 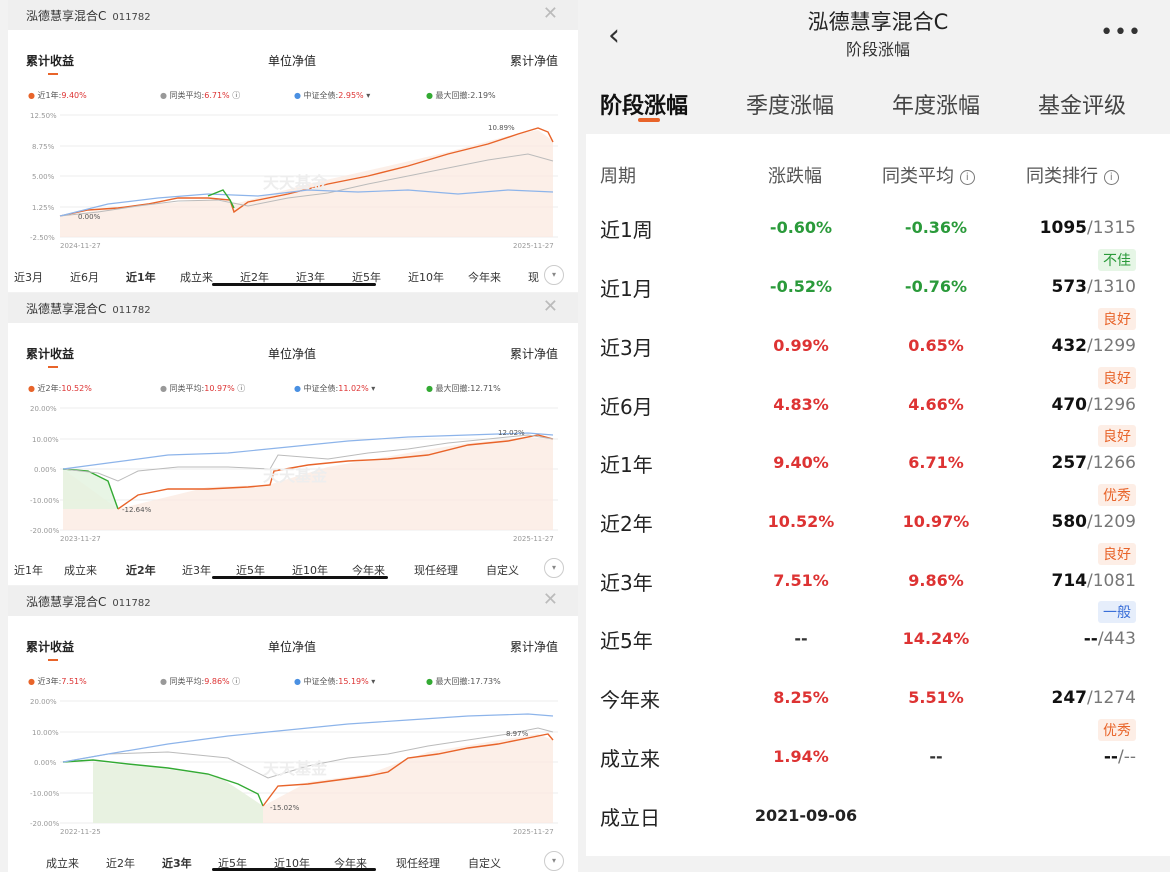 I want to click on rating-badge: 优秀, so click(x=1117, y=730).